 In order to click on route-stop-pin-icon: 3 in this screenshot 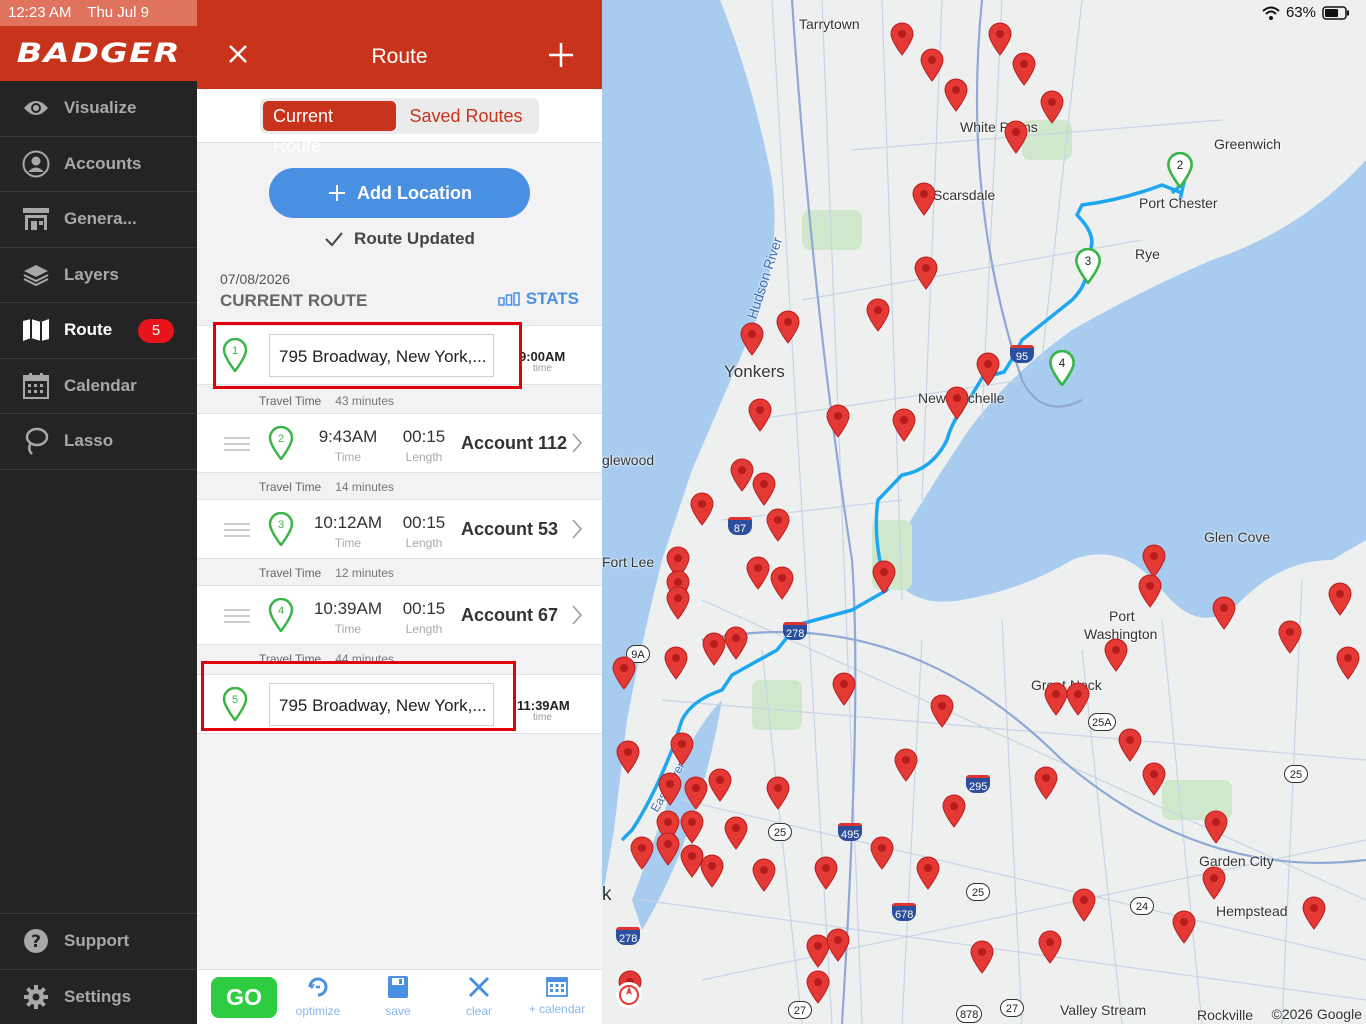, I will do `click(1088, 266)`.